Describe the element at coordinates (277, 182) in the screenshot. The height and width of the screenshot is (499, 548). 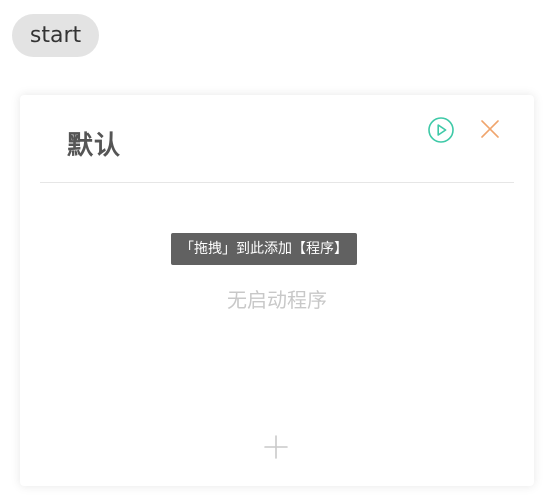
I see `header-divider` at that location.